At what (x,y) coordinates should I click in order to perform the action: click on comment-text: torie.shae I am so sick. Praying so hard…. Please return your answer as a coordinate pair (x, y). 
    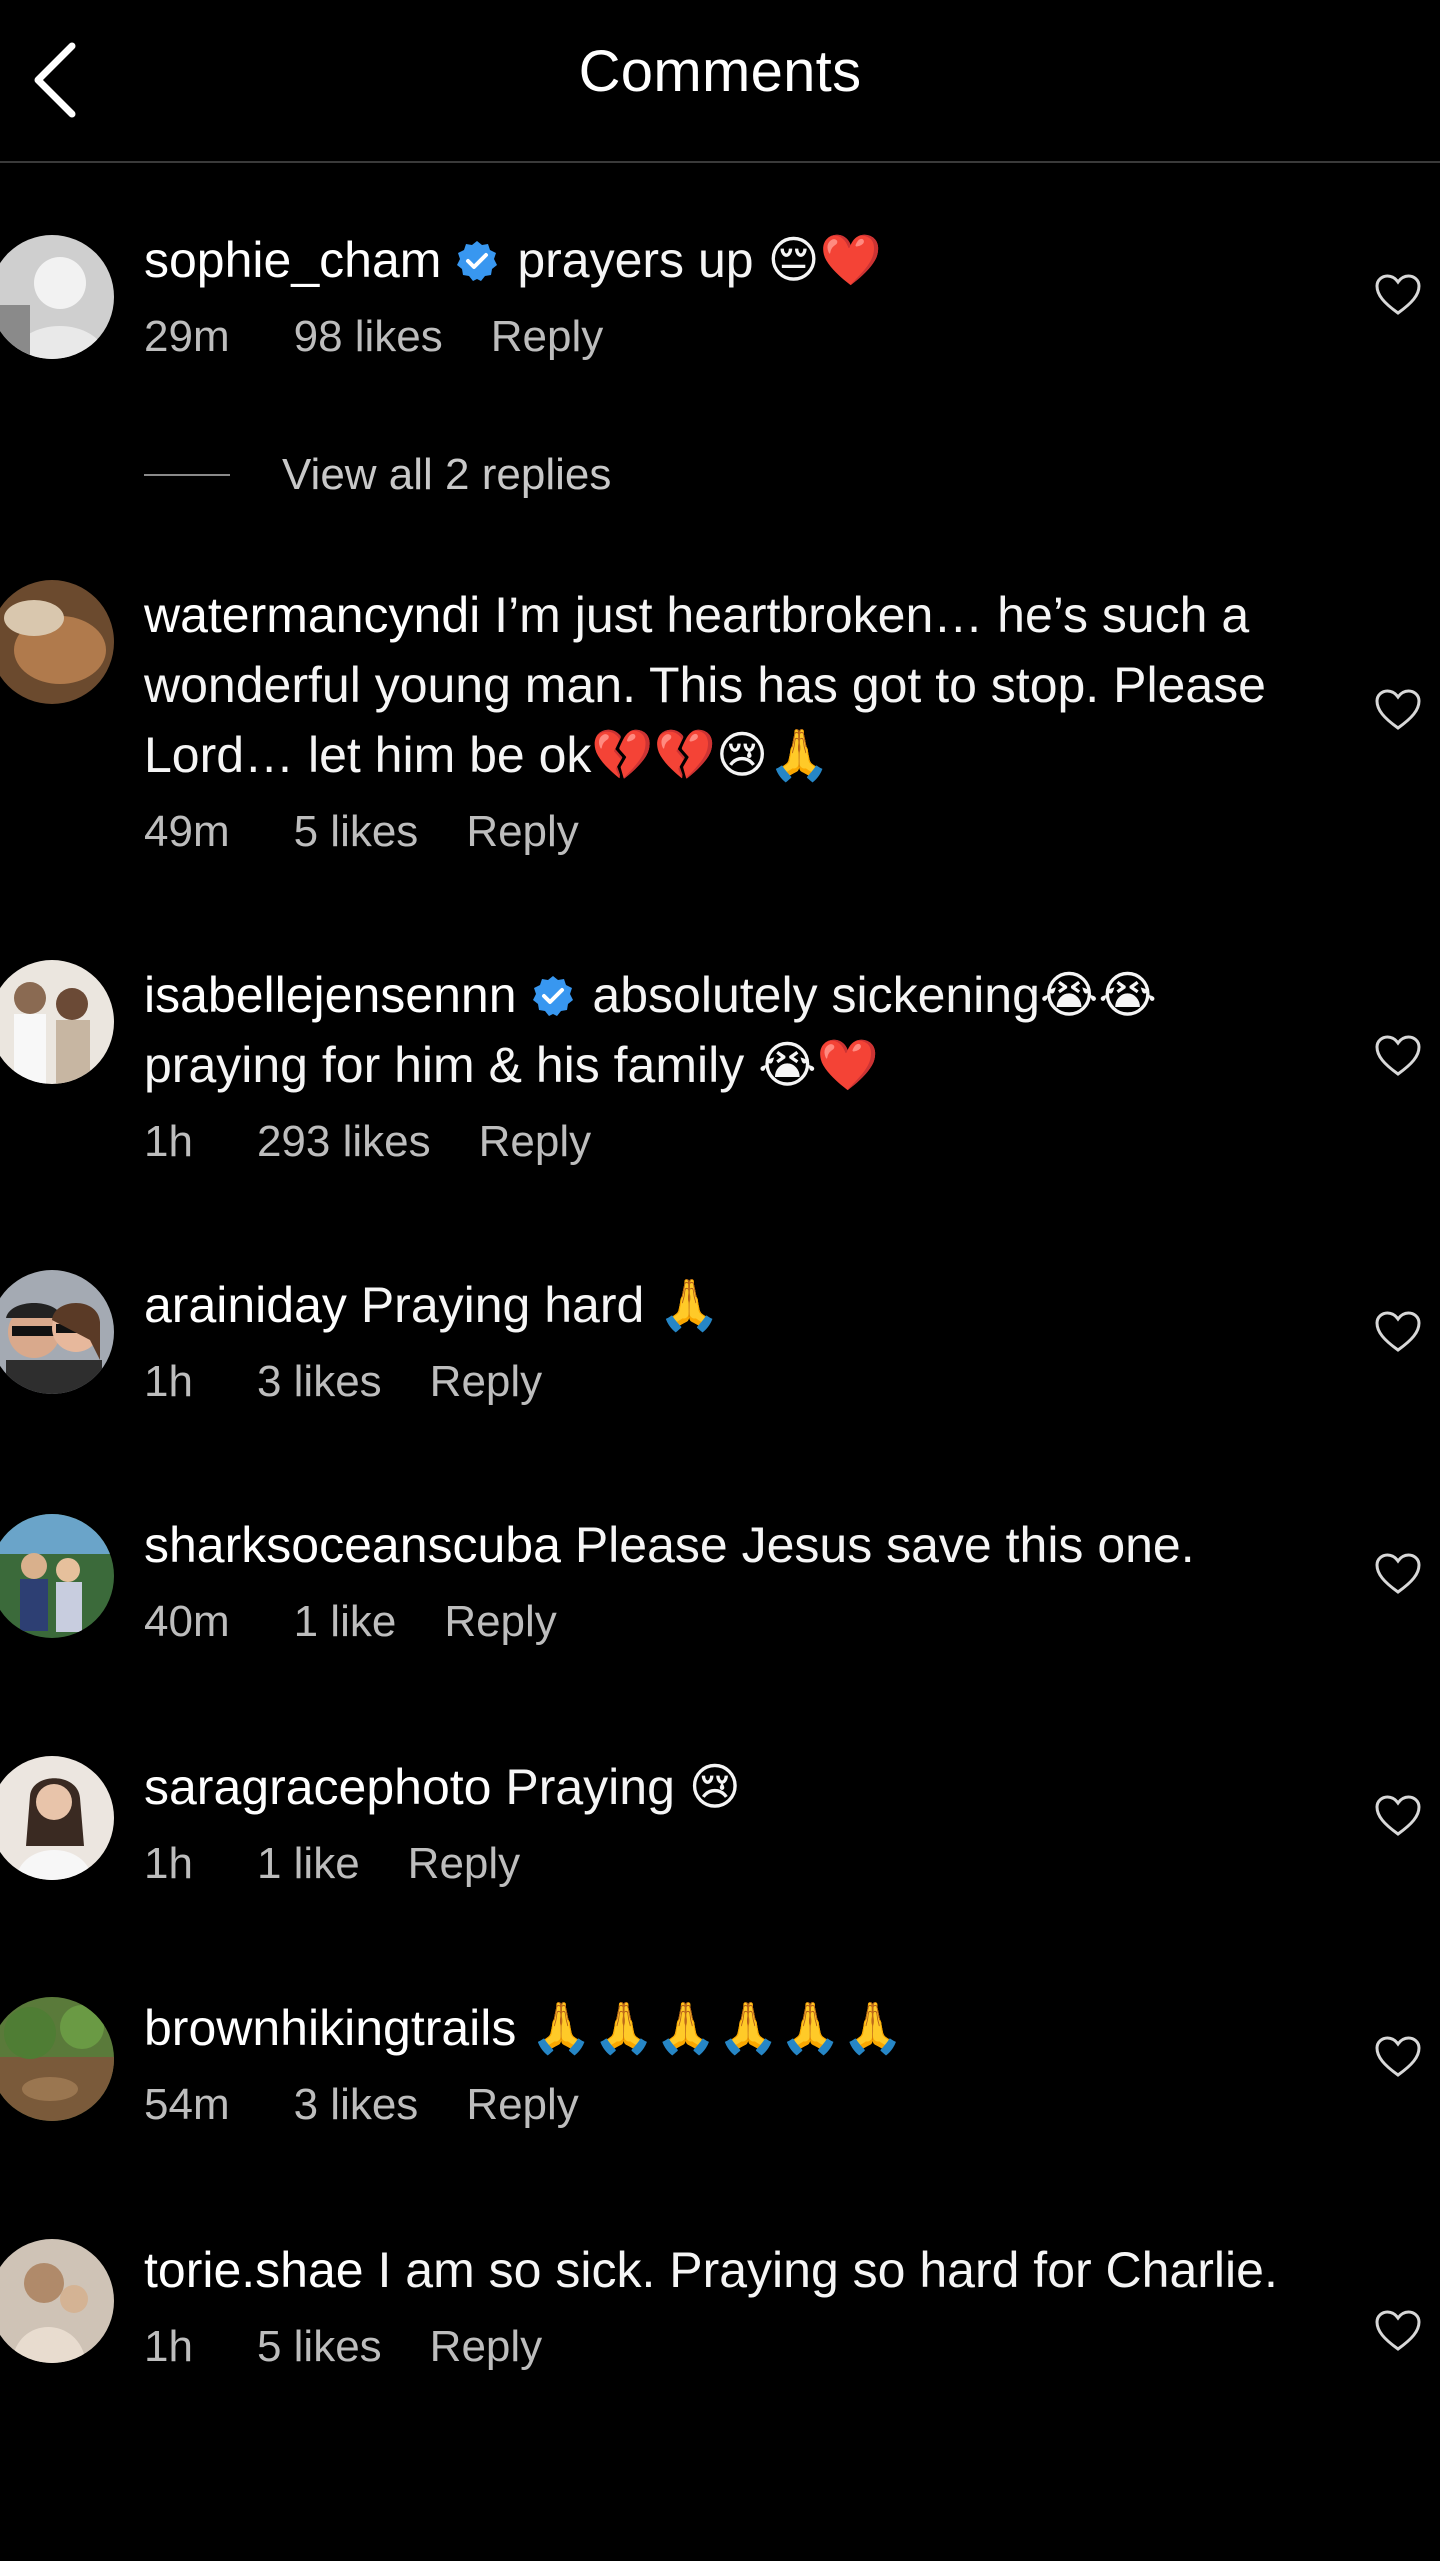
    Looking at the image, I should click on (719, 2270).